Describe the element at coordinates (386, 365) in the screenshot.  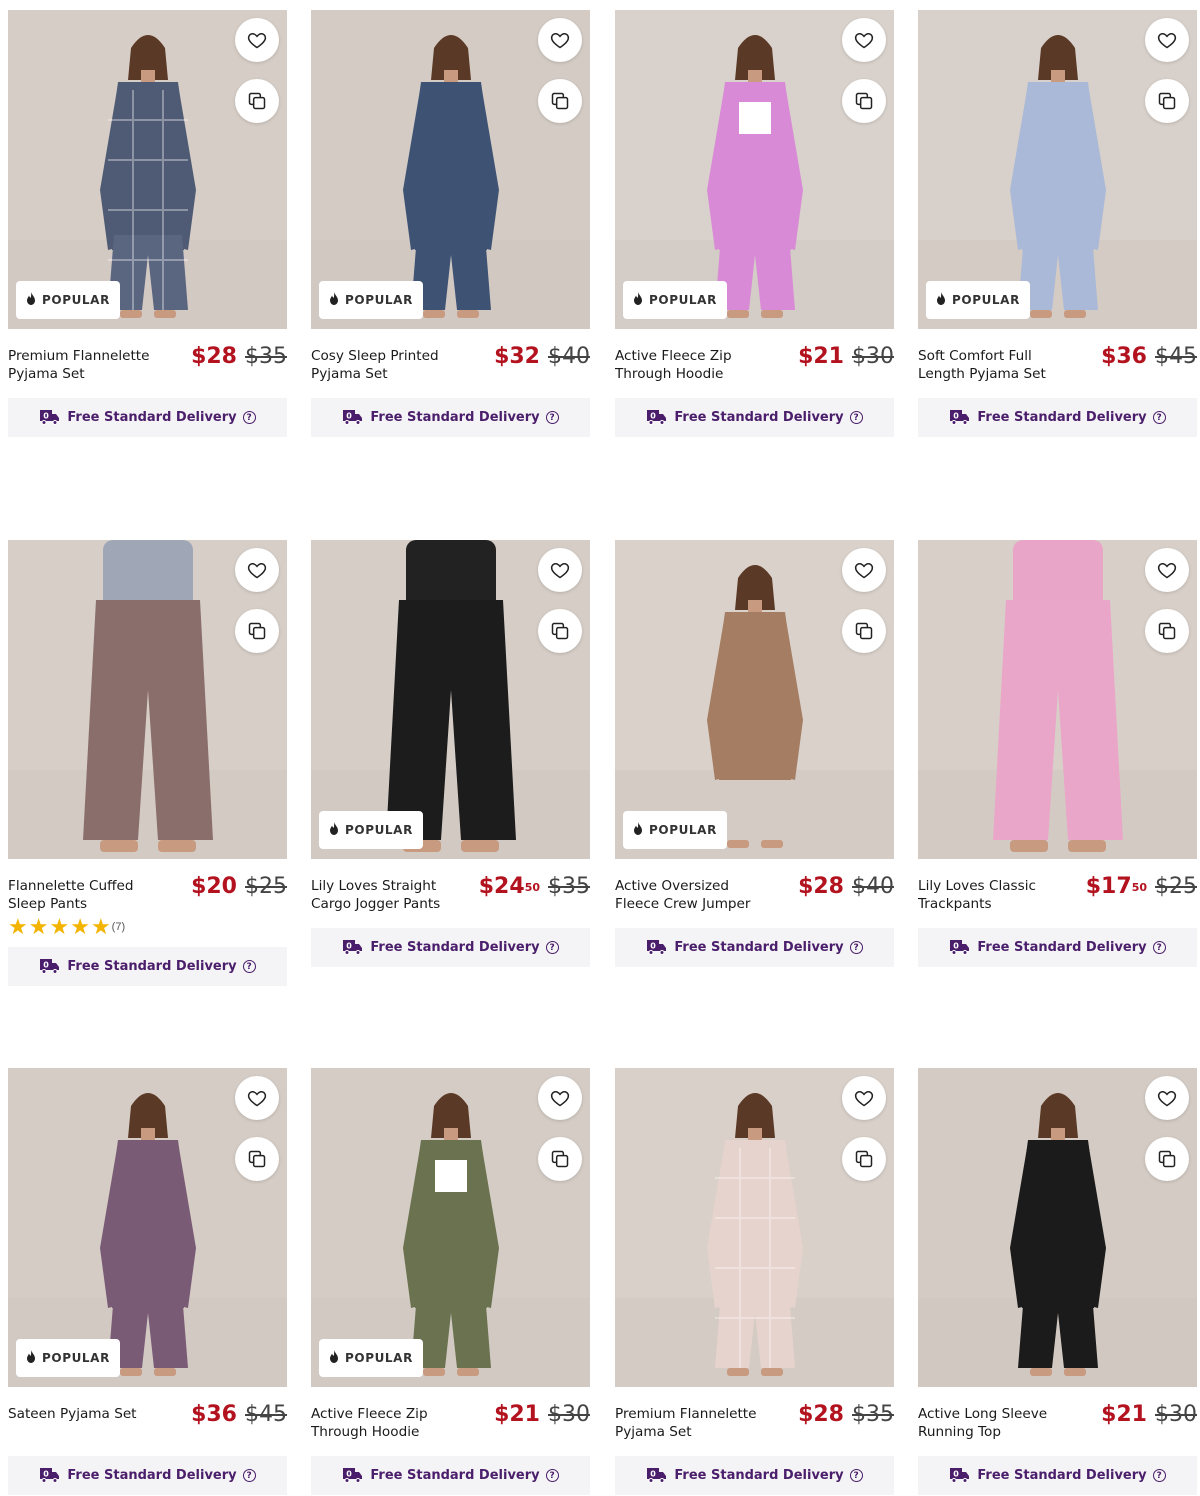
I see `product-name: Cosy Sleep Printed Pyjama Set` at that location.